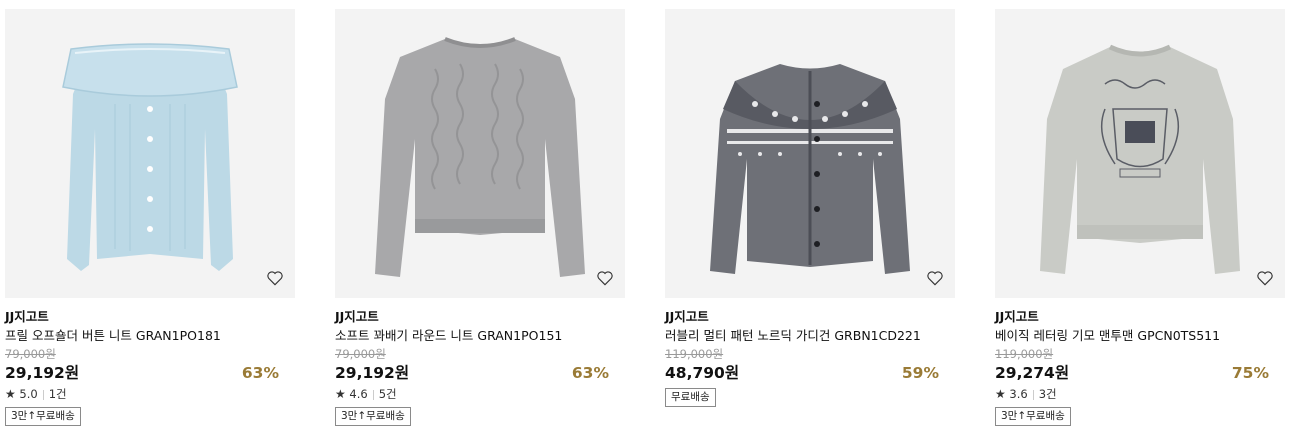 The width and height of the screenshot is (1294, 447). Describe the element at coordinates (57, 394) in the screenshot. I see `review-count: 1건` at that location.